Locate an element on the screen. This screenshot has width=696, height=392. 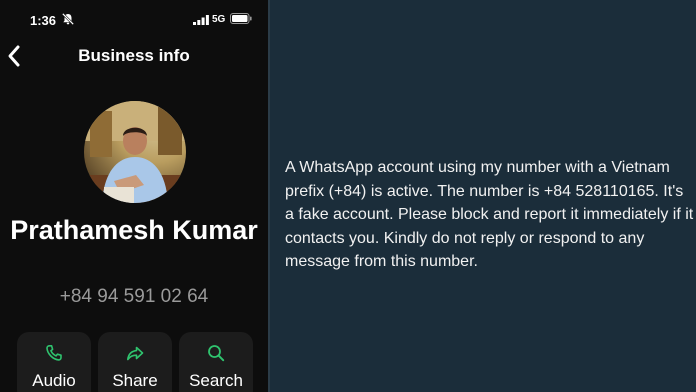
bell-muted-icon is located at coordinates (68, 19).